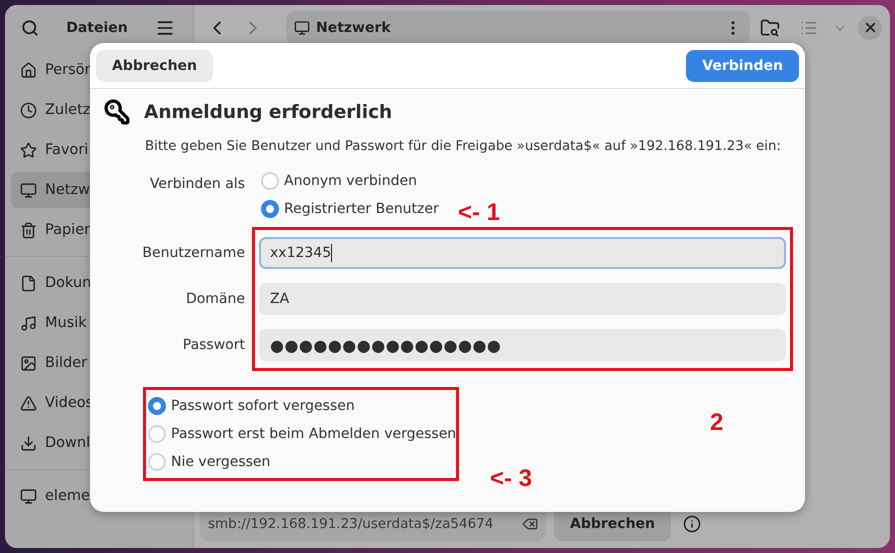 The height and width of the screenshot is (553, 895). Describe the element at coordinates (197, 183) in the screenshot. I see `connect-as-label: Verbinden als` at that location.